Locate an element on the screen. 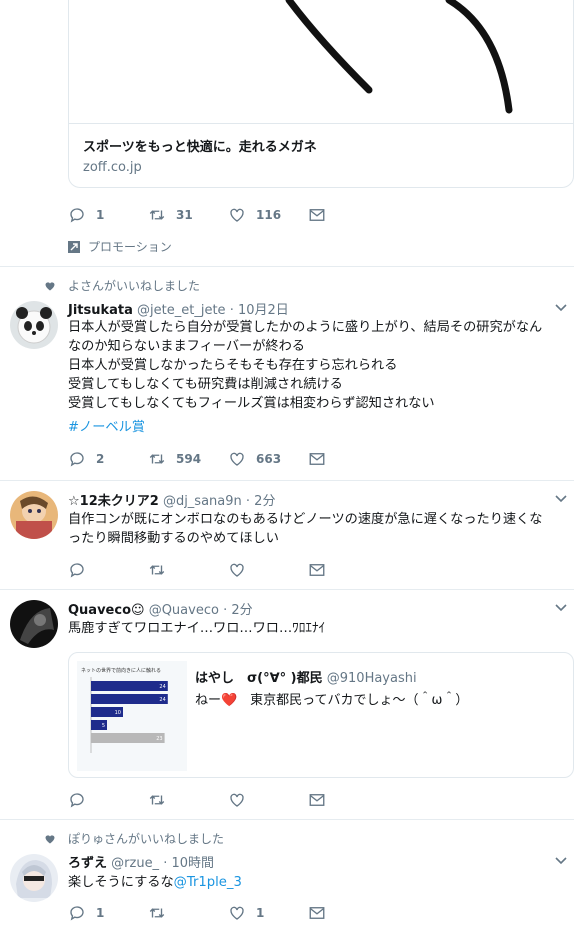 The height and width of the screenshot is (940, 574). tweet-header: Jitsukata @jete_et_jete · 10月2日 is located at coordinates (178, 308).